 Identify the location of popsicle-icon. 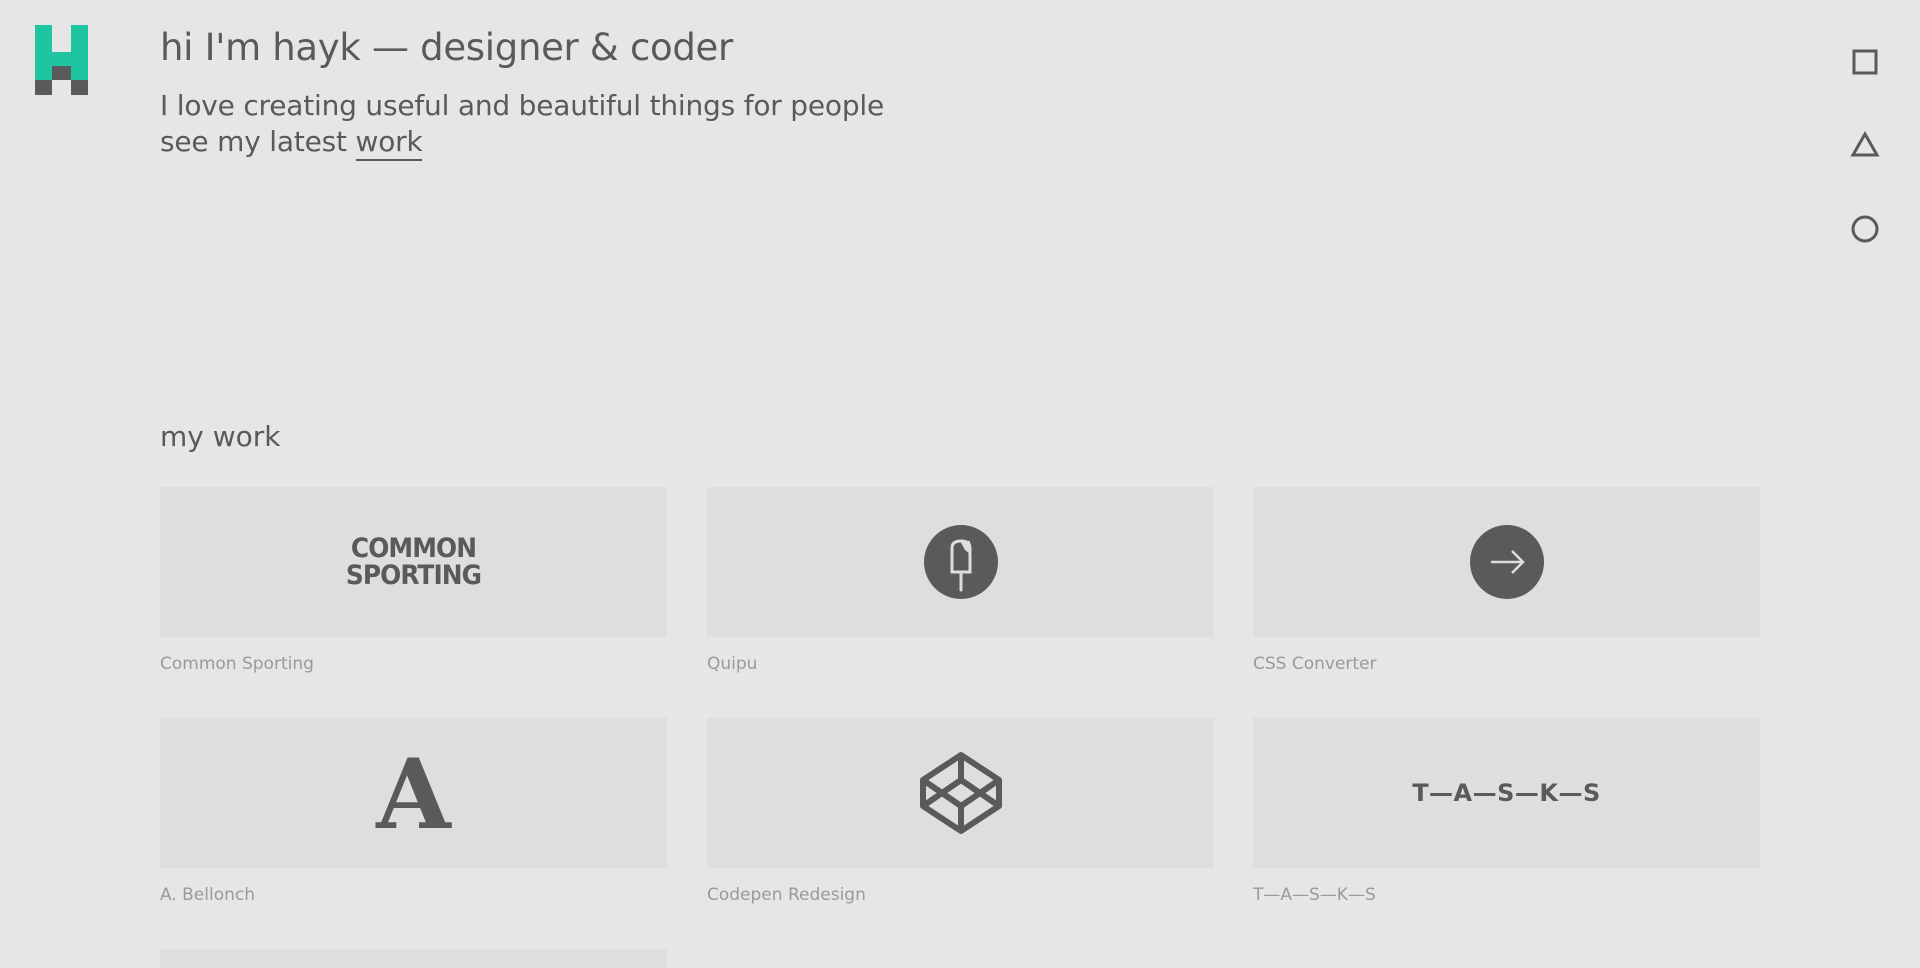
(960, 562).